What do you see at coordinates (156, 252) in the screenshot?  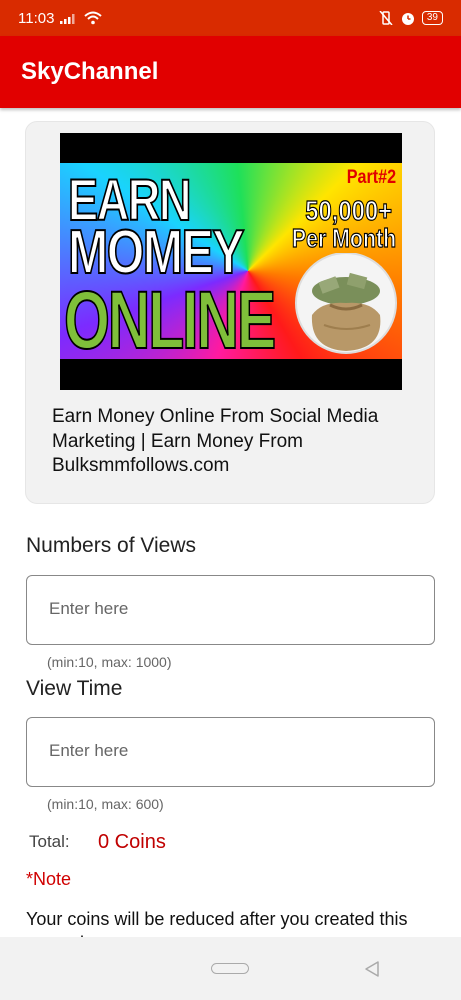 I see `thumbnail-text-momey: MOMEY` at bounding box center [156, 252].